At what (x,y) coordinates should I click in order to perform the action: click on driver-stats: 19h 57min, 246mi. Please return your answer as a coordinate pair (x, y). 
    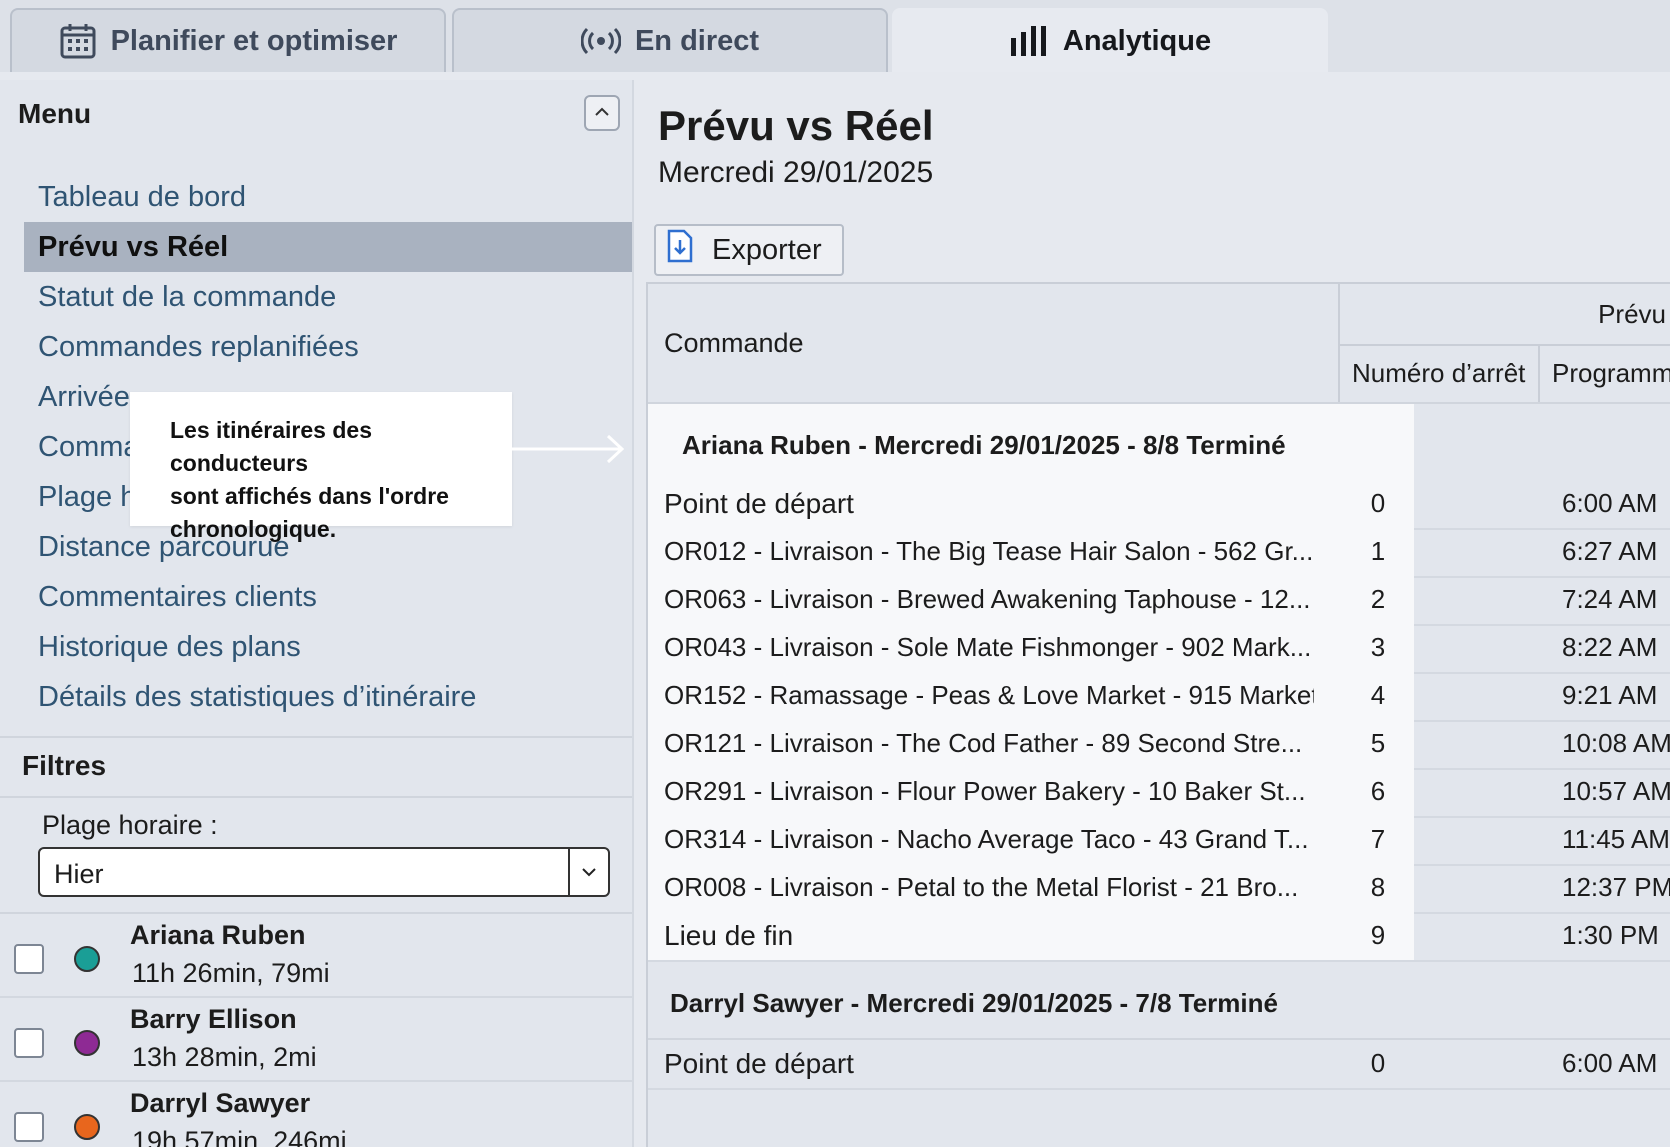
    Looking at the image, I should click on (239, 1136).